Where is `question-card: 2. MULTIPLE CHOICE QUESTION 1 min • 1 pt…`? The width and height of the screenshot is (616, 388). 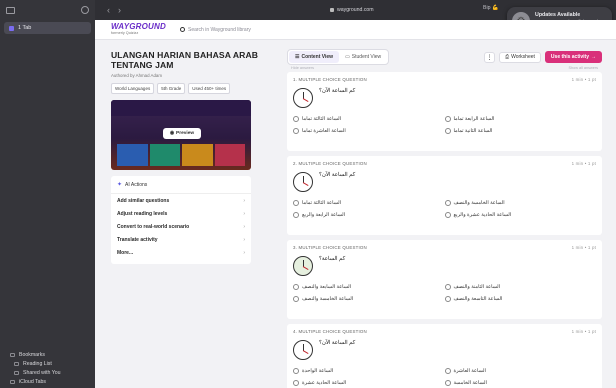 question-card: 2. MULTIPLE CHOICE QUESTION 1 min • 1 pt… is located at coordinates (444, 195).